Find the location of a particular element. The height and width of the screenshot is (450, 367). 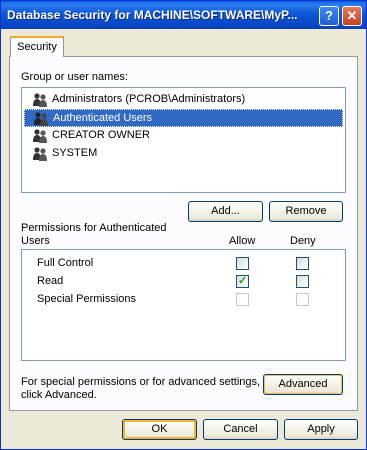

special-permissions-deny-checkbox is located at coordinates (302, 299).